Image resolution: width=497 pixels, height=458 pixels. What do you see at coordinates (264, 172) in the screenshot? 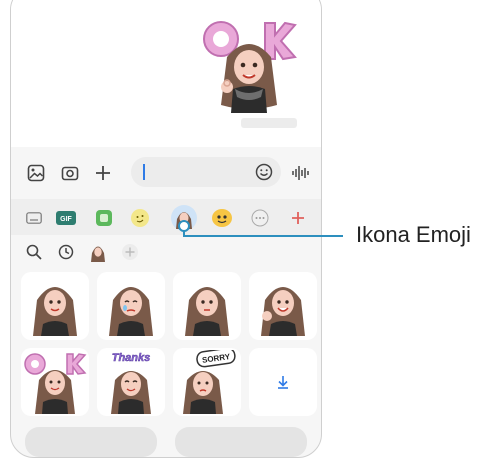
I see `smiley-icon` at bounding box center [264, 172].